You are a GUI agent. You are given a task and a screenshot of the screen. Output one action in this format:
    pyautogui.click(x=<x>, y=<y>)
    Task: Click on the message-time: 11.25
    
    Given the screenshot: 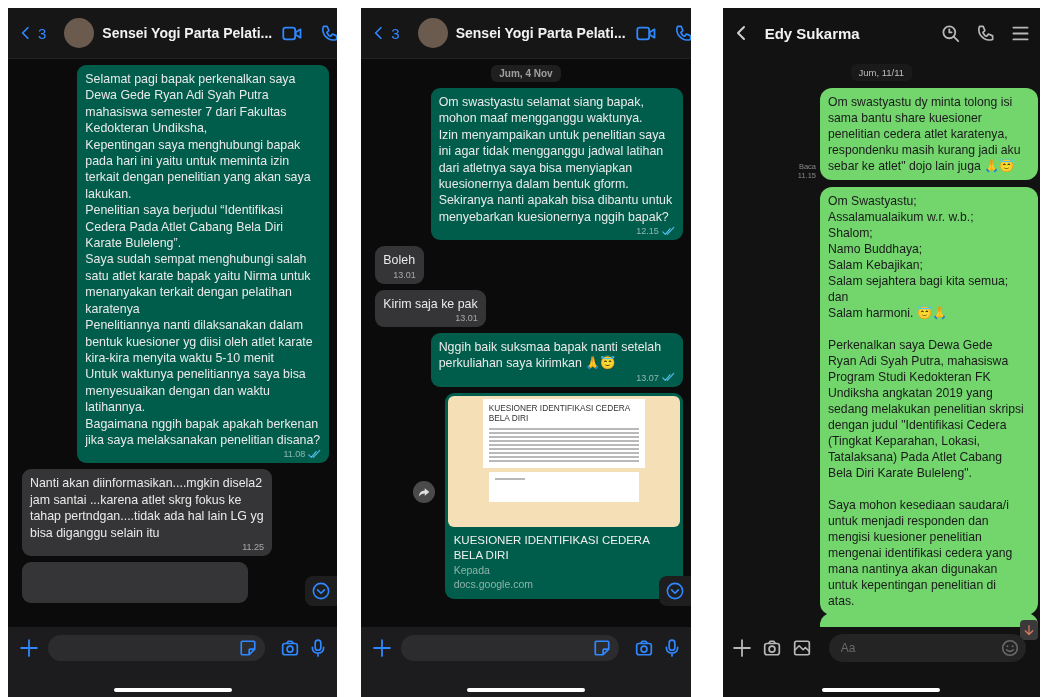 What is the action you would take?
    pyautogui.click(x=253, y=546)
    